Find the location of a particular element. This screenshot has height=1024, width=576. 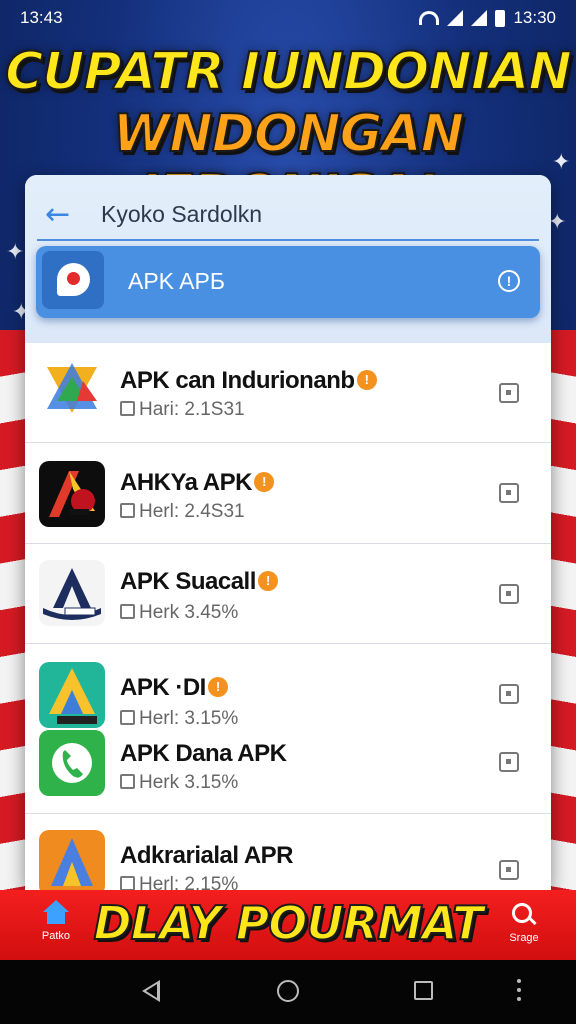

toolbar-title: Kyoko Sardolkn is located at coordinates (182, 214).